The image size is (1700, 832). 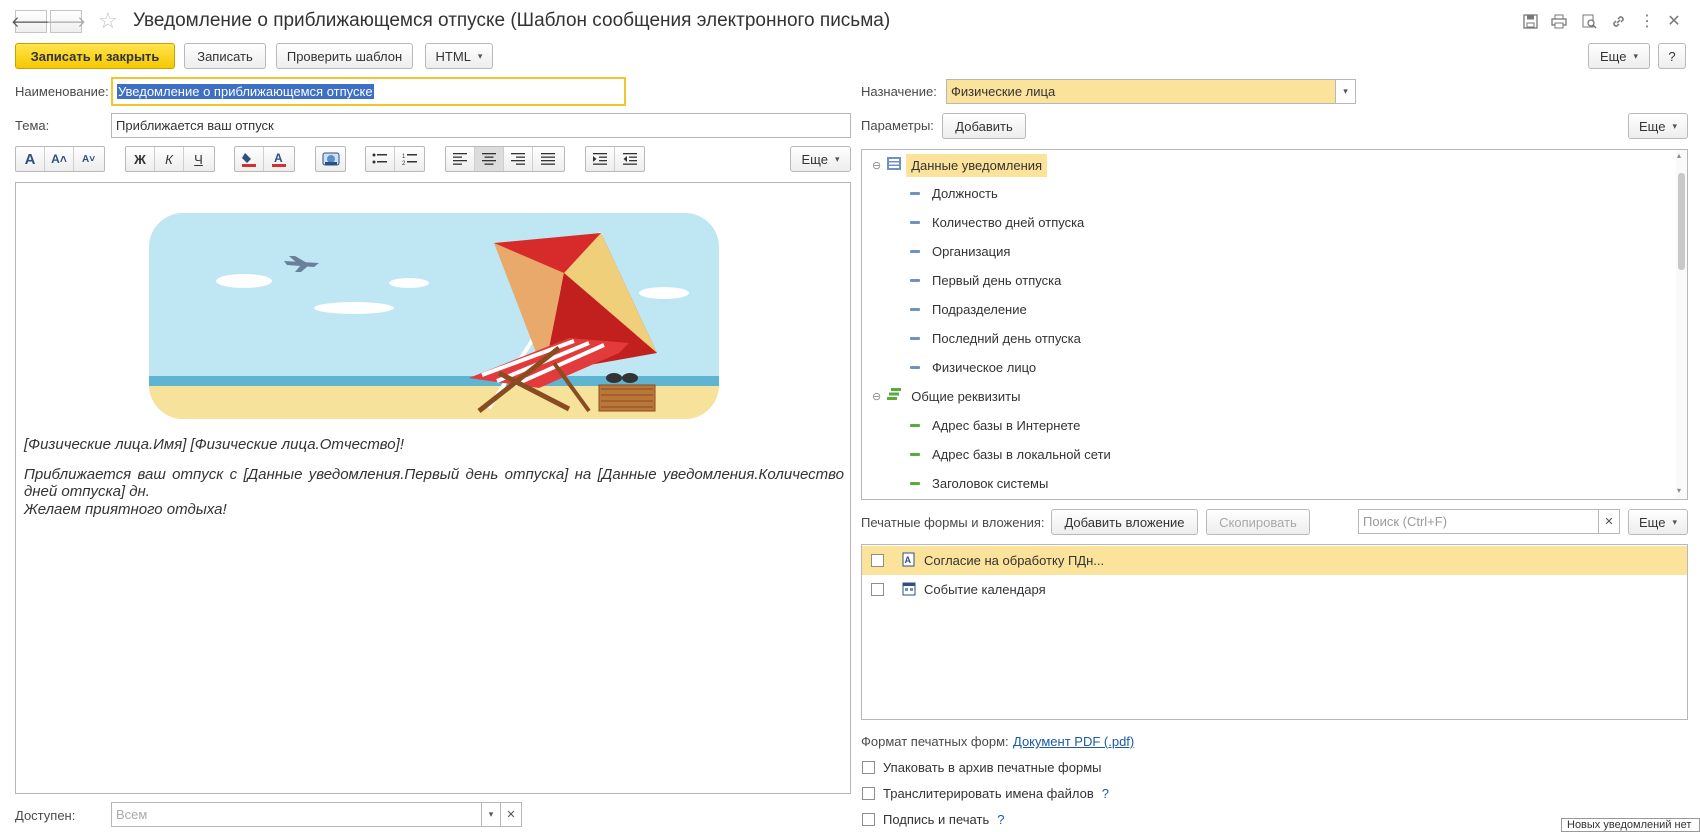 I want to click on numbered-list-icon: 12, so click(x=409, y=159).